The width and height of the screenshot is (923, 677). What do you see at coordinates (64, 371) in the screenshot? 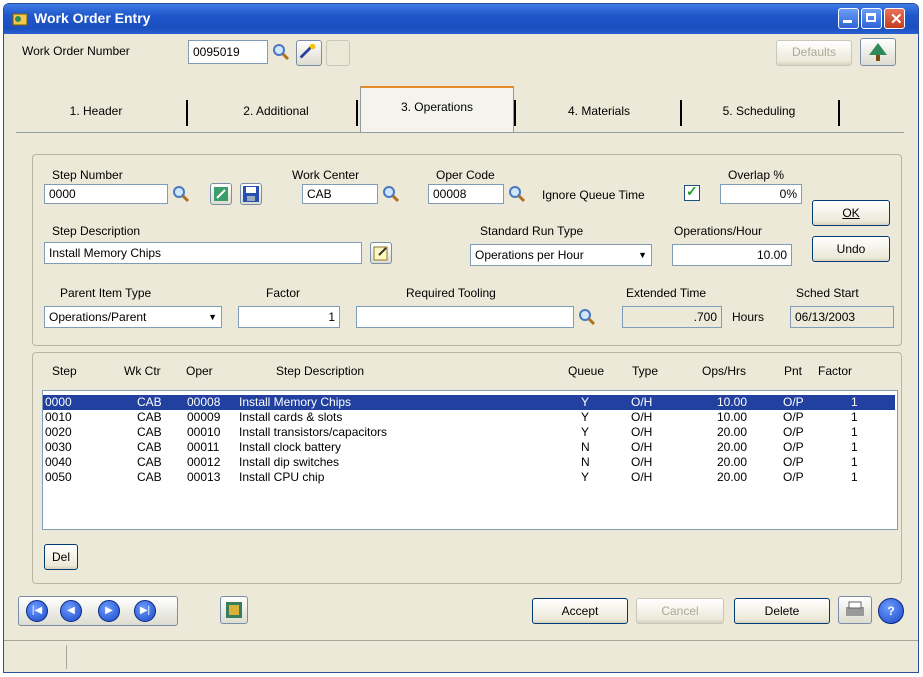
I see `column-header-step: Step` at bounding box center [64, 371].